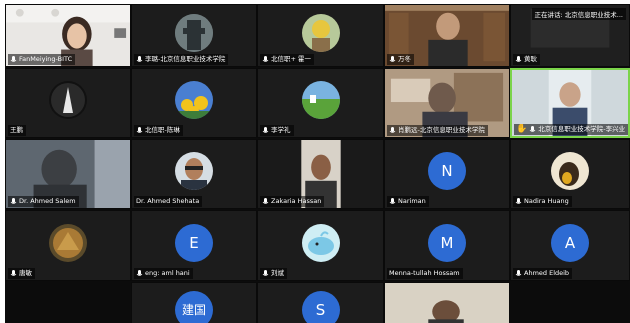  What do you see at coordinates (543, 273) in the screenshot?
I see `participant-name: Ahmed Eldeib` at bounding box center [543, 273].